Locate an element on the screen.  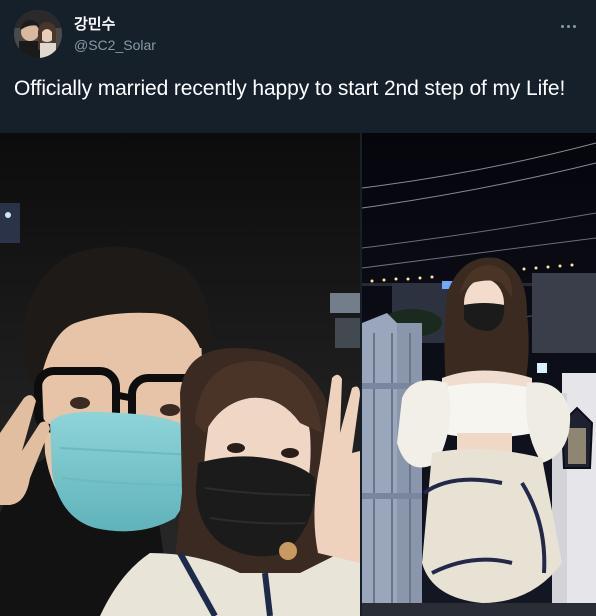
avatar-photo-icon is located at coordinates (38, 34).